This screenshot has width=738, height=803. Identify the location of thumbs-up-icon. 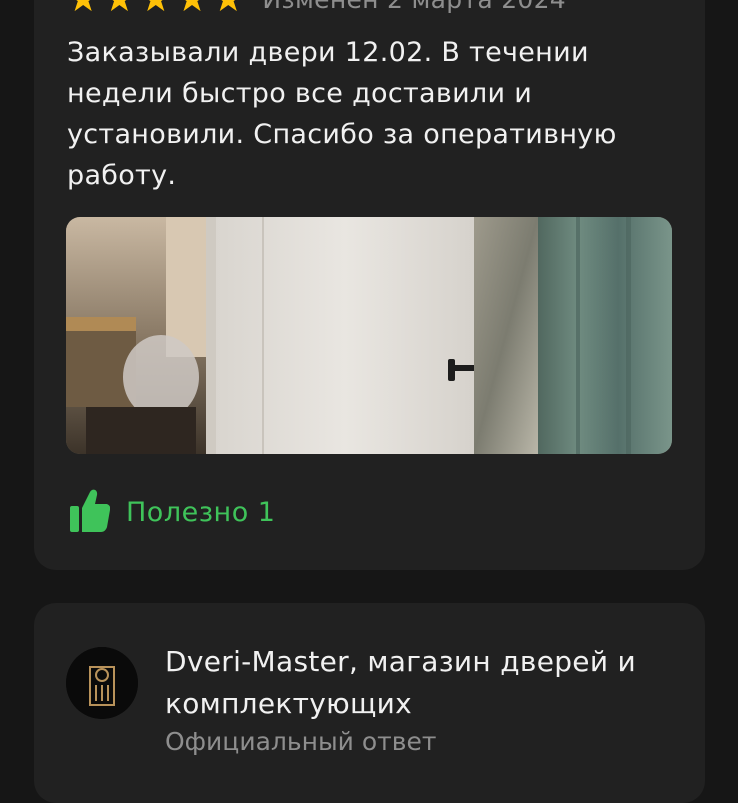
(90, 512).